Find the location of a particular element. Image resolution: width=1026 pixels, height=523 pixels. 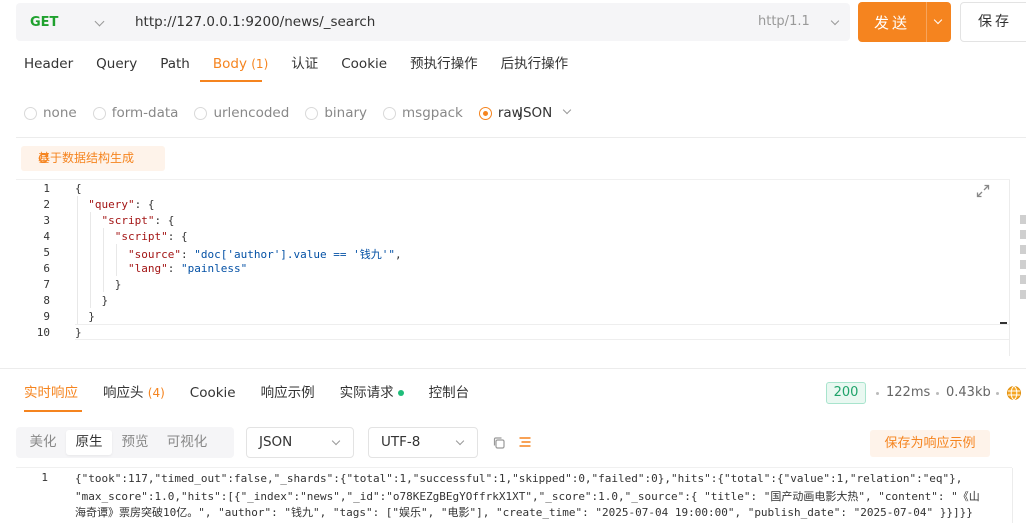

refresh-icon is located at coordinates (43, 158).